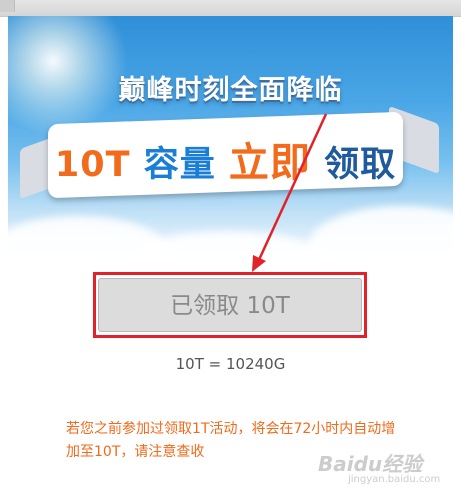  Describe the element at coordinates (370, 464) in the screenshot. I see `watermark-logo-text: Baidu经验` at that location.